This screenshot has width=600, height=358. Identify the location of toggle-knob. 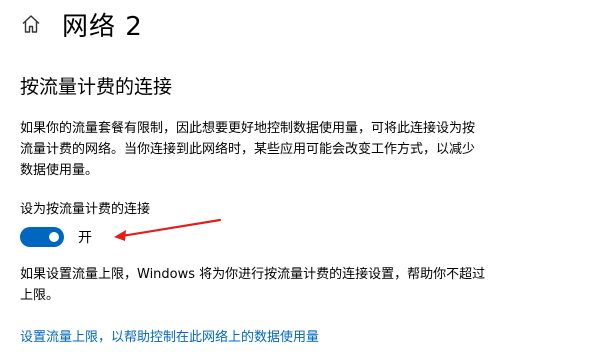
(54, 237).